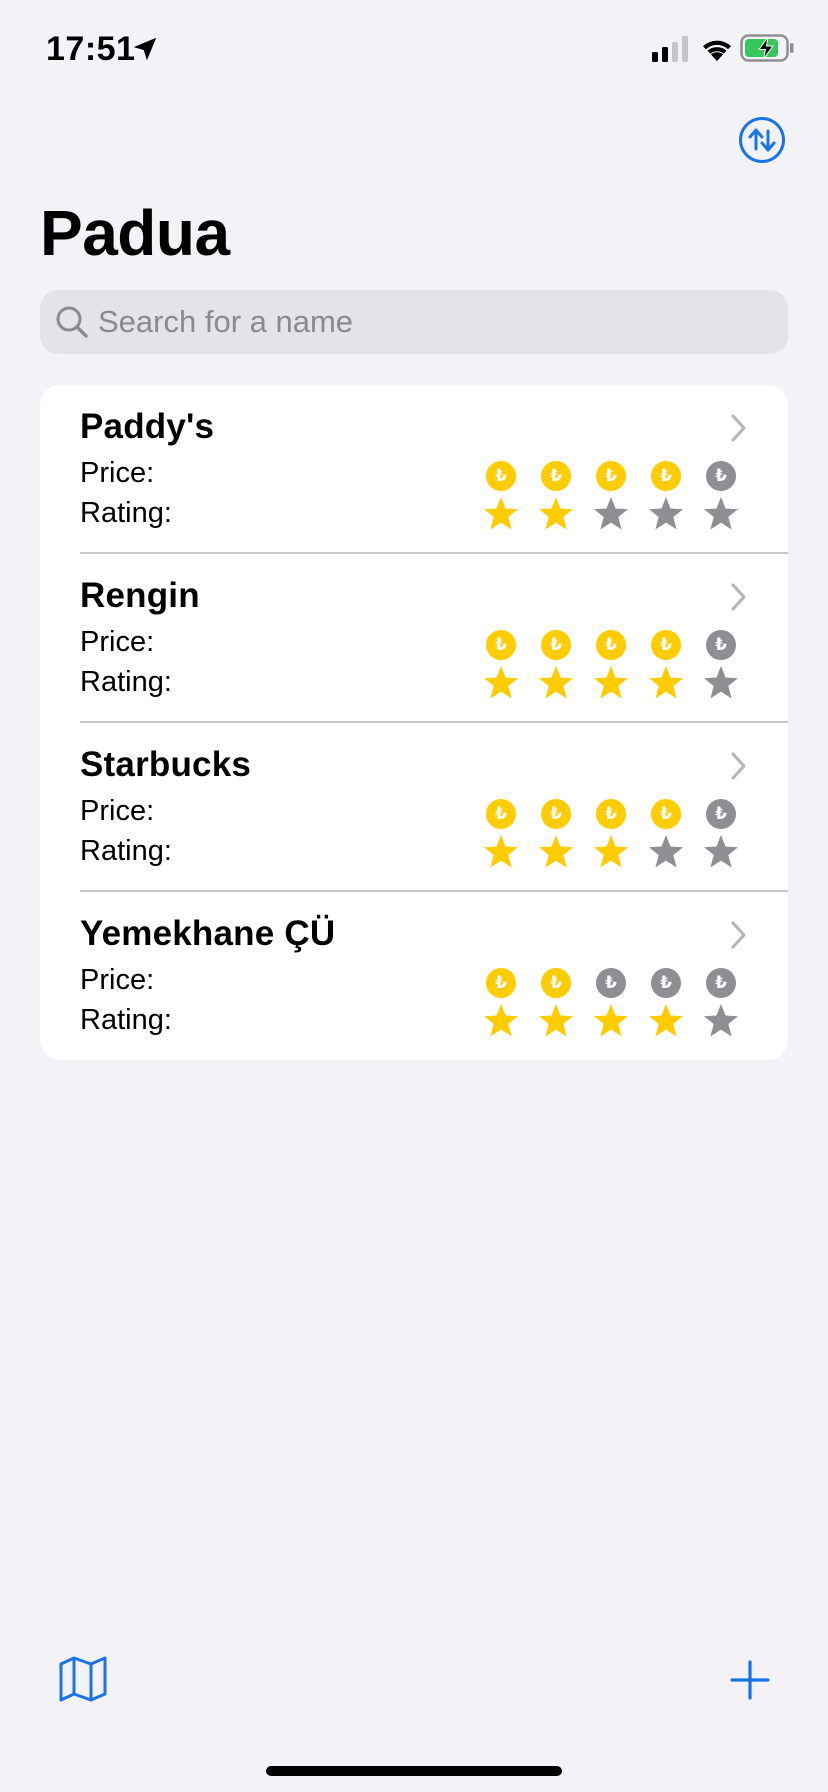 This screenshot has width=828, height=1792. I want to click on search-bar, so click(414, 322).